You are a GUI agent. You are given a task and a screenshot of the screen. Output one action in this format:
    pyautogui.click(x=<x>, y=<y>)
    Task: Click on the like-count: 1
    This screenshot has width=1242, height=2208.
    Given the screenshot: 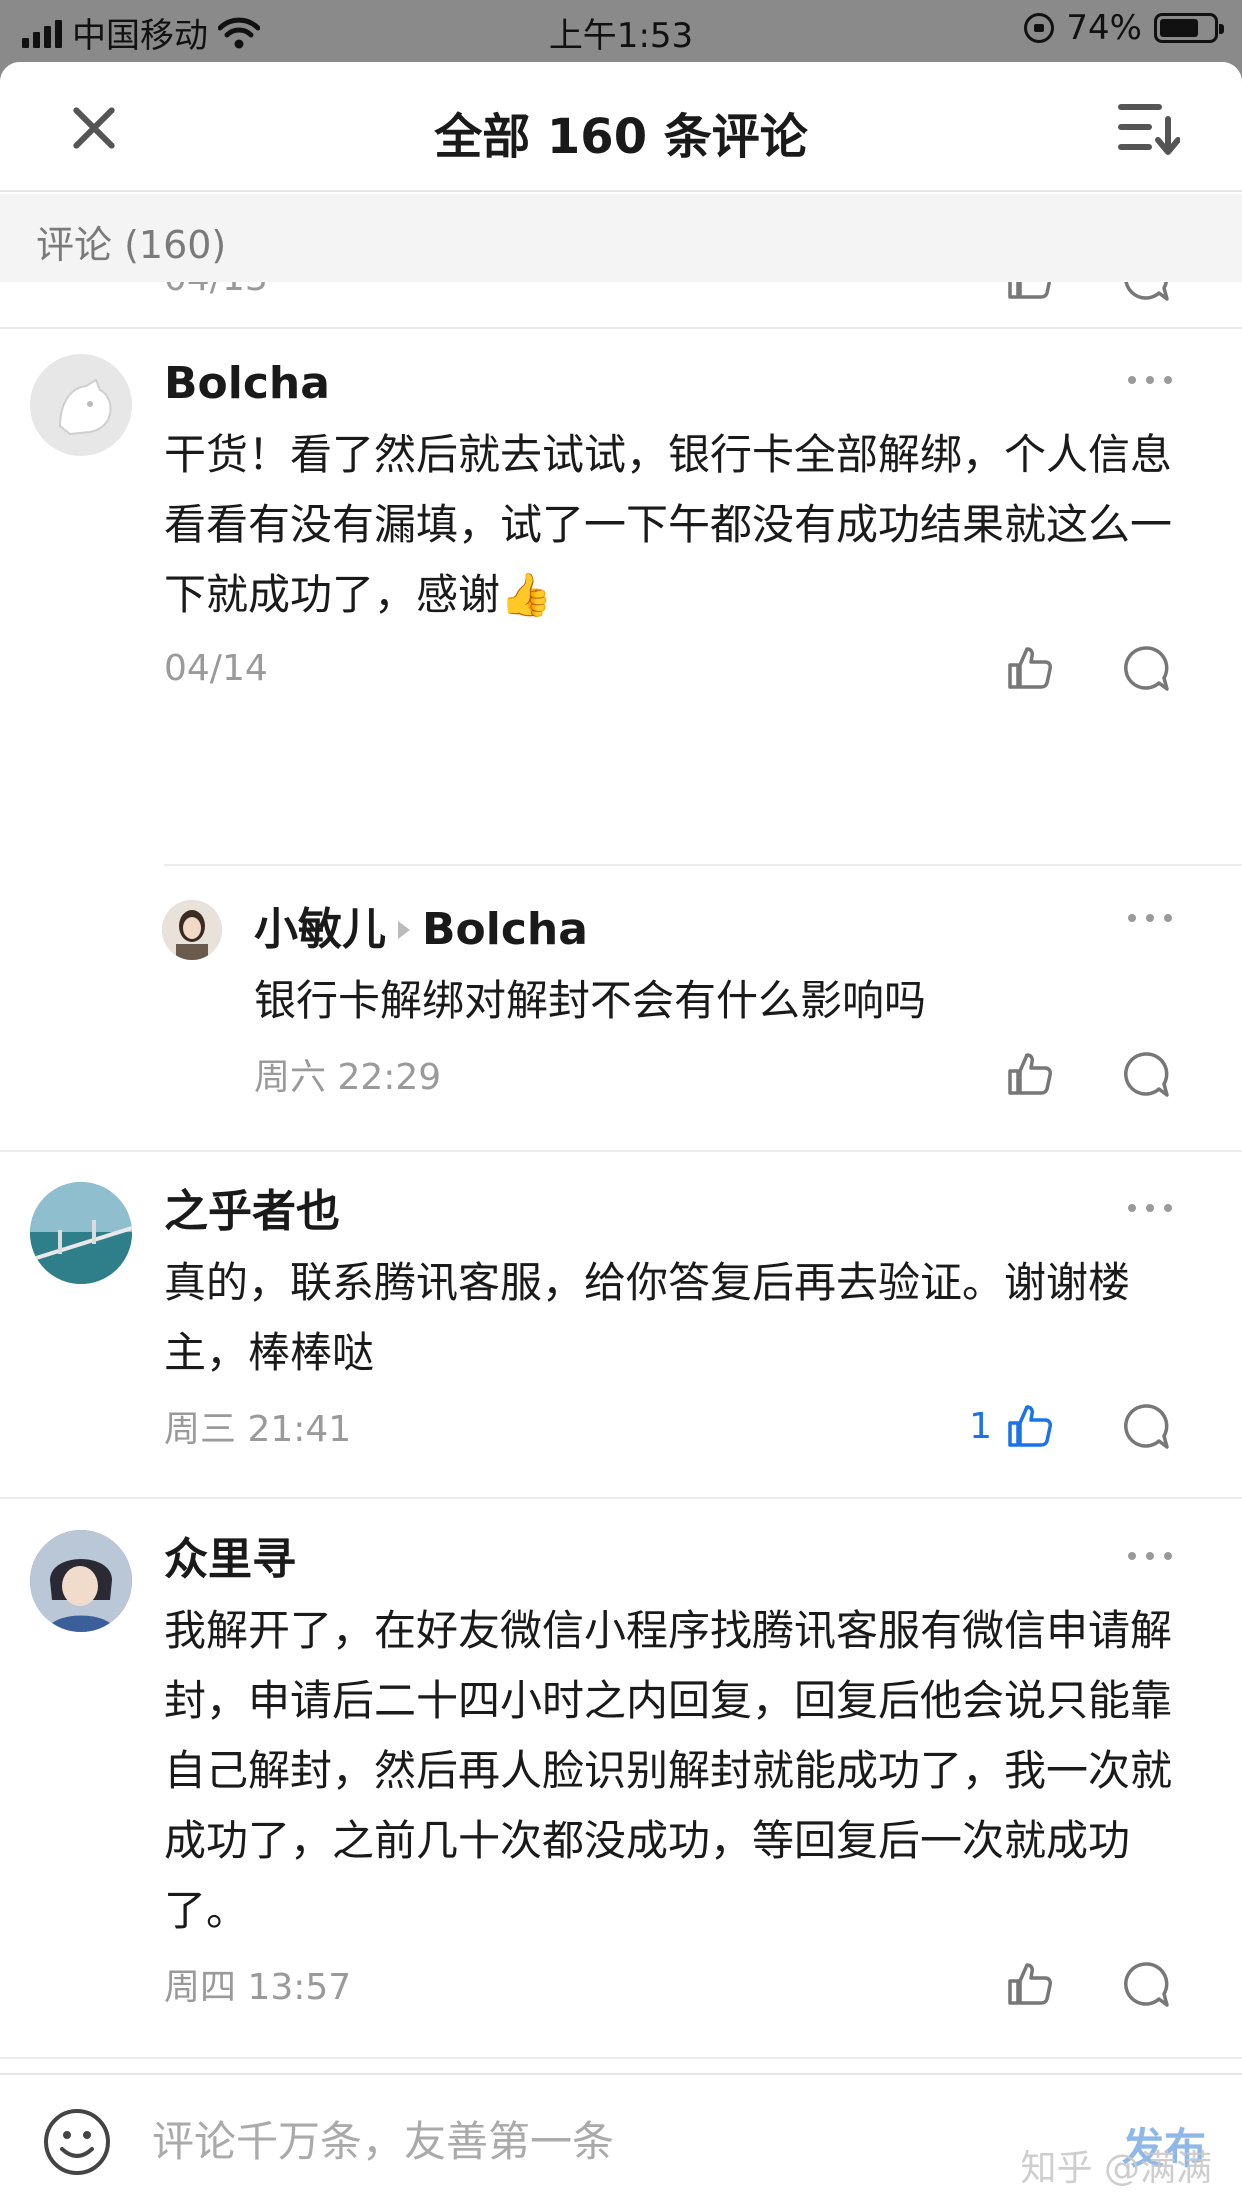 What is the action you would take?
    pyautogui.click(x=980, y=1426)
    